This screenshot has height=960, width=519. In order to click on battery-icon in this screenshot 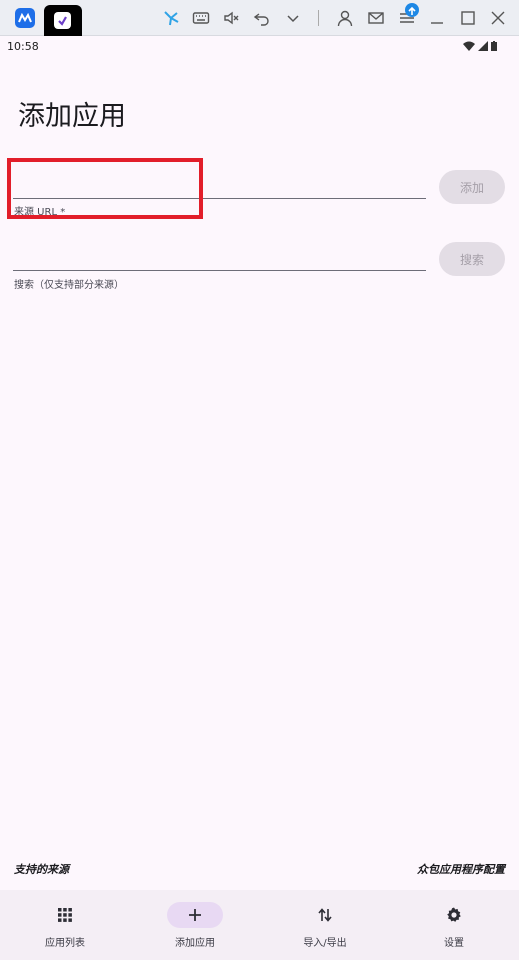, I will do `click(494, 46)`.